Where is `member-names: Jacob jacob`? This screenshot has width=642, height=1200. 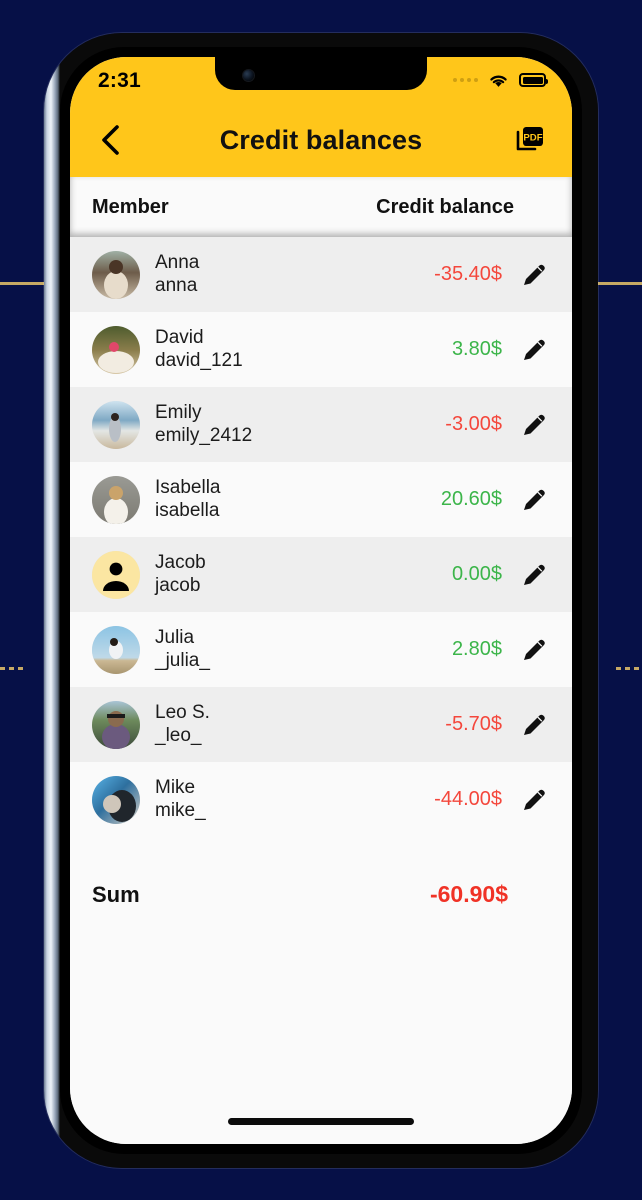 member-names: Jacob jacob is located at coordinates (180, 574).